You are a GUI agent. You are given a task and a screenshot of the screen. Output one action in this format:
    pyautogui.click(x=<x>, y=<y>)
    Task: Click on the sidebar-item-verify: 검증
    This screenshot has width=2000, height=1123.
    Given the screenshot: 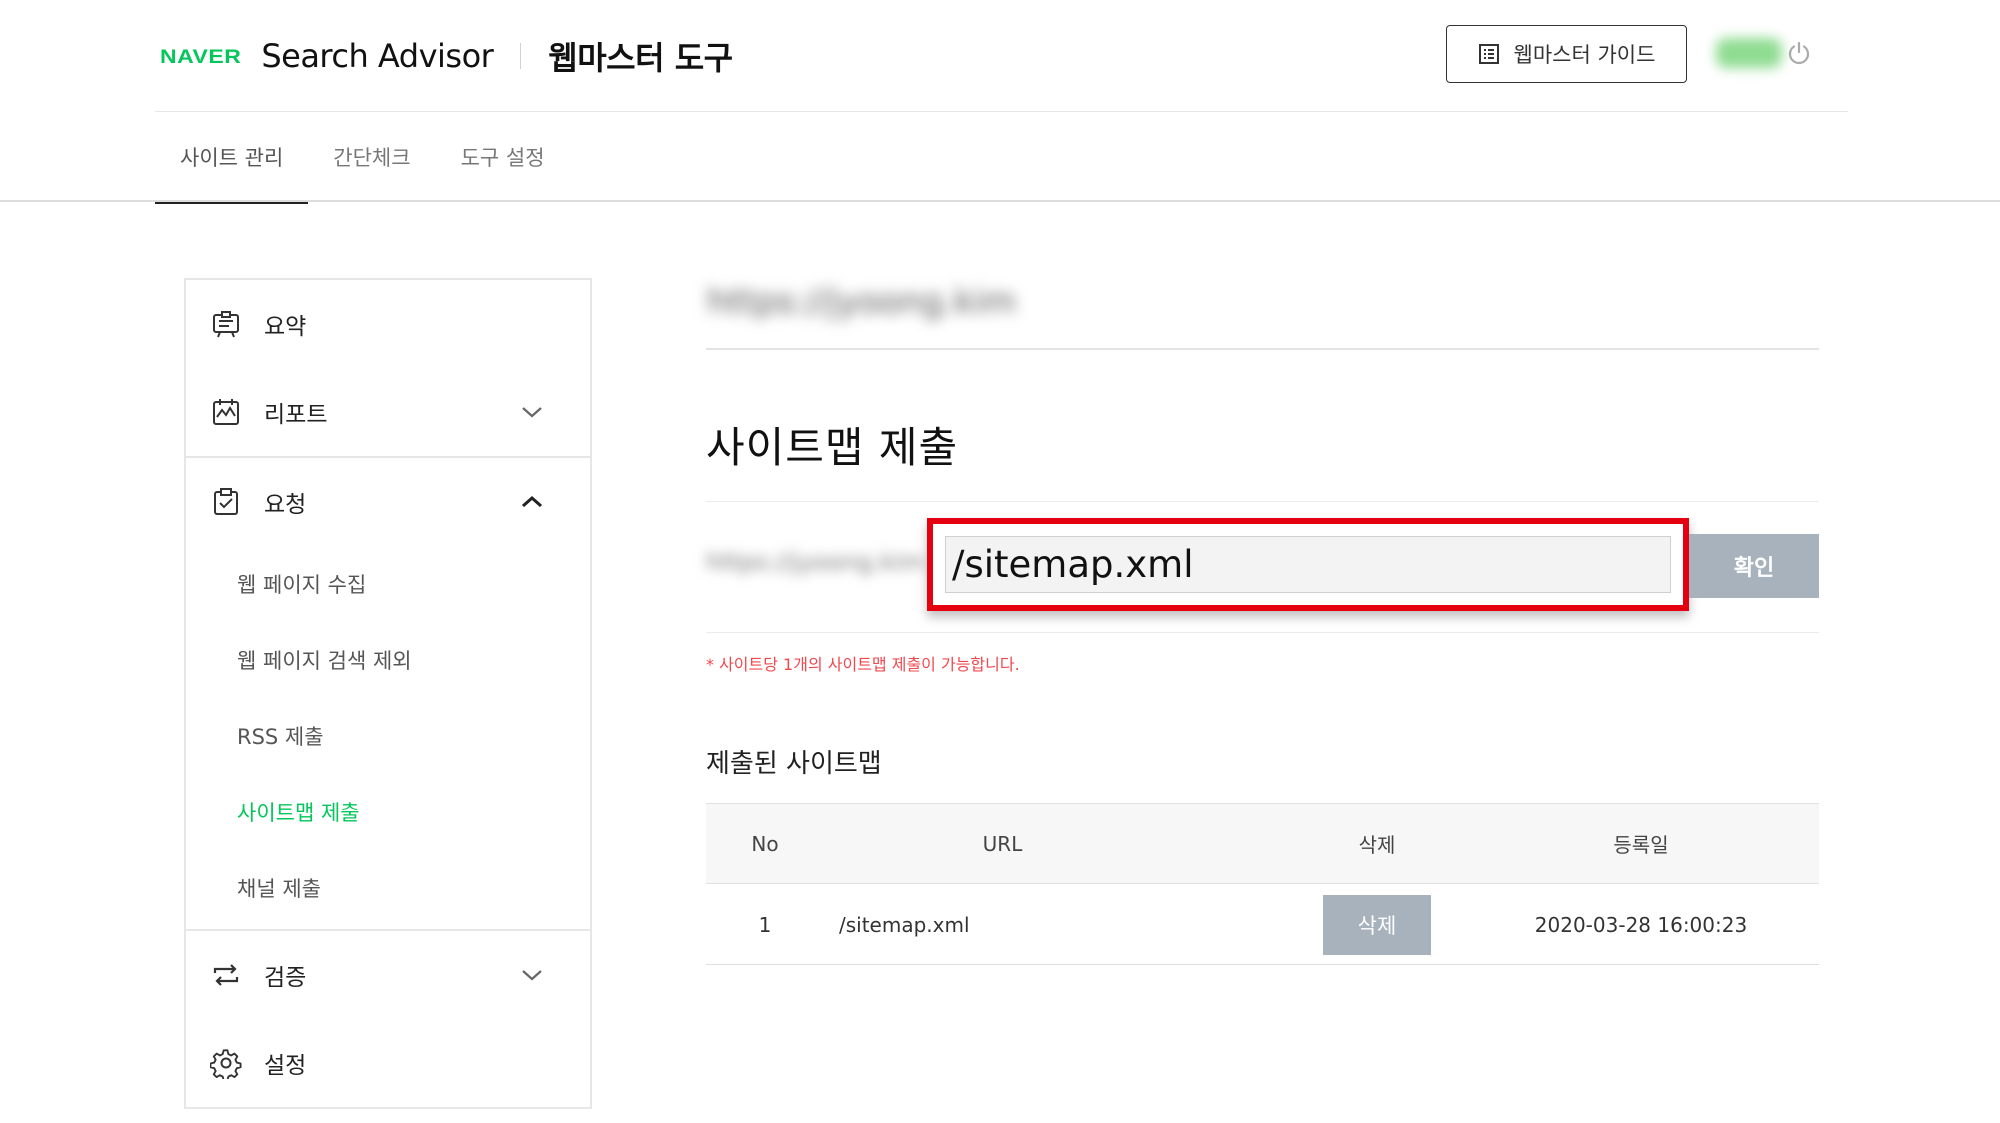 What is the action you would take?
    pyautogui.click(x=388, y=975)
    